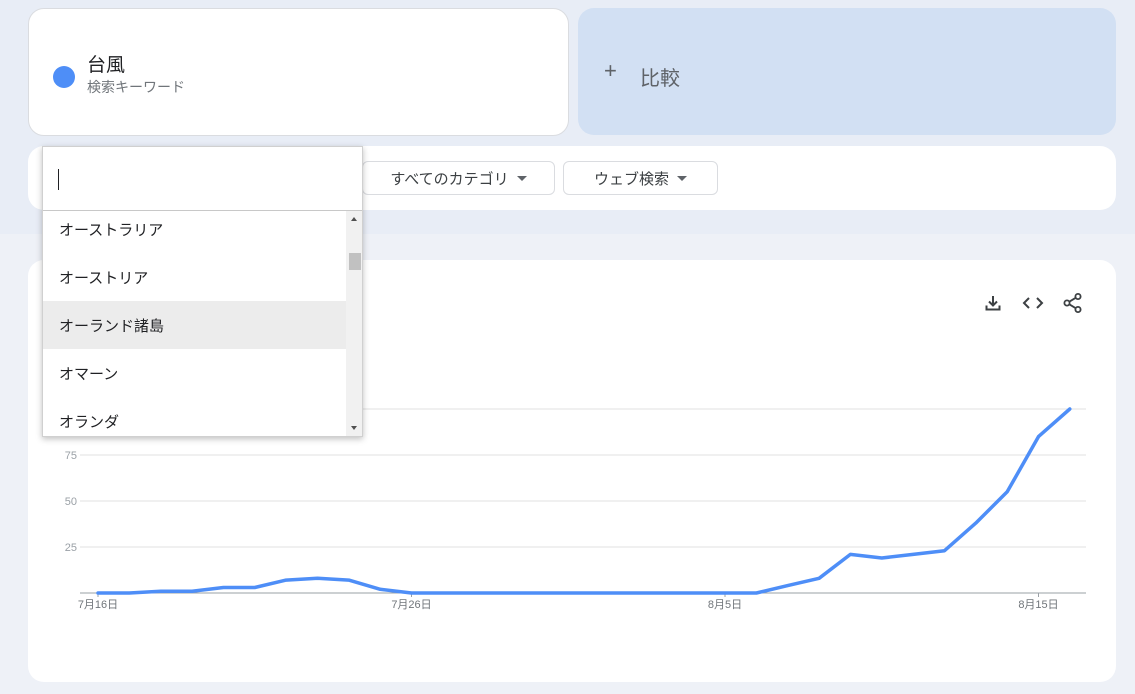 This screenshot has width=1135, height=694. What do you see at coordinates (71, 548) in the screenshot?
I see `y-tick-label: 25` at bounding box center [71, 548].